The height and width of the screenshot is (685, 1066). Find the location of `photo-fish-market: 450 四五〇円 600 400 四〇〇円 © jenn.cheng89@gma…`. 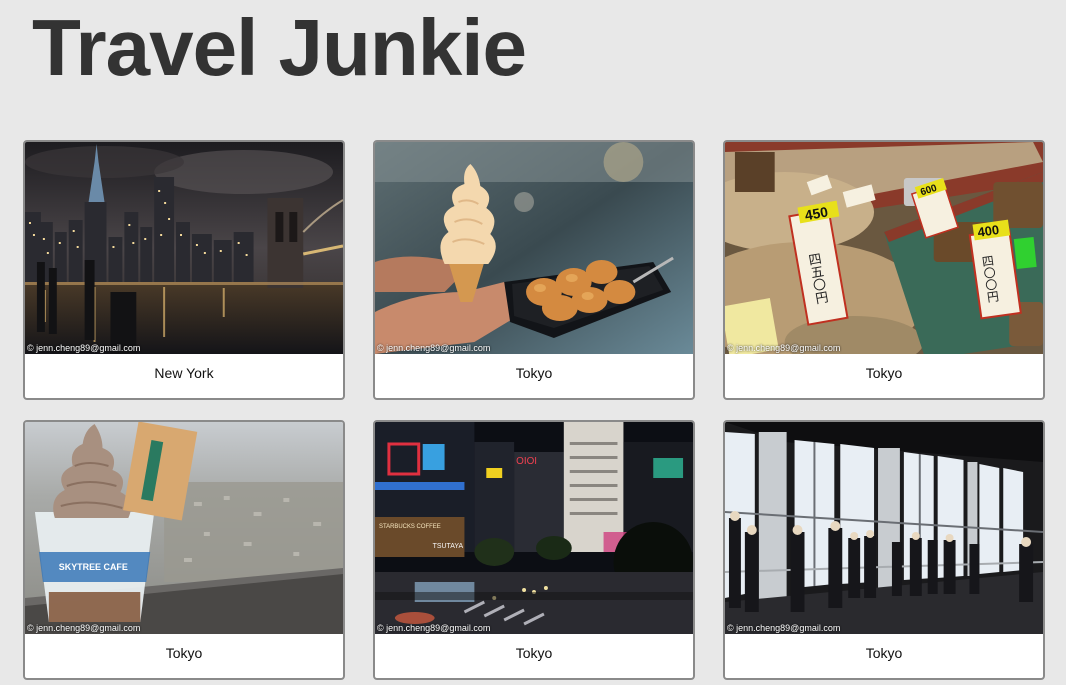

photo-fish-market: 450 四五〇円 600 400 四〇〇円 © jenn.cheng89@gma… is located at coordinates (884, 248).